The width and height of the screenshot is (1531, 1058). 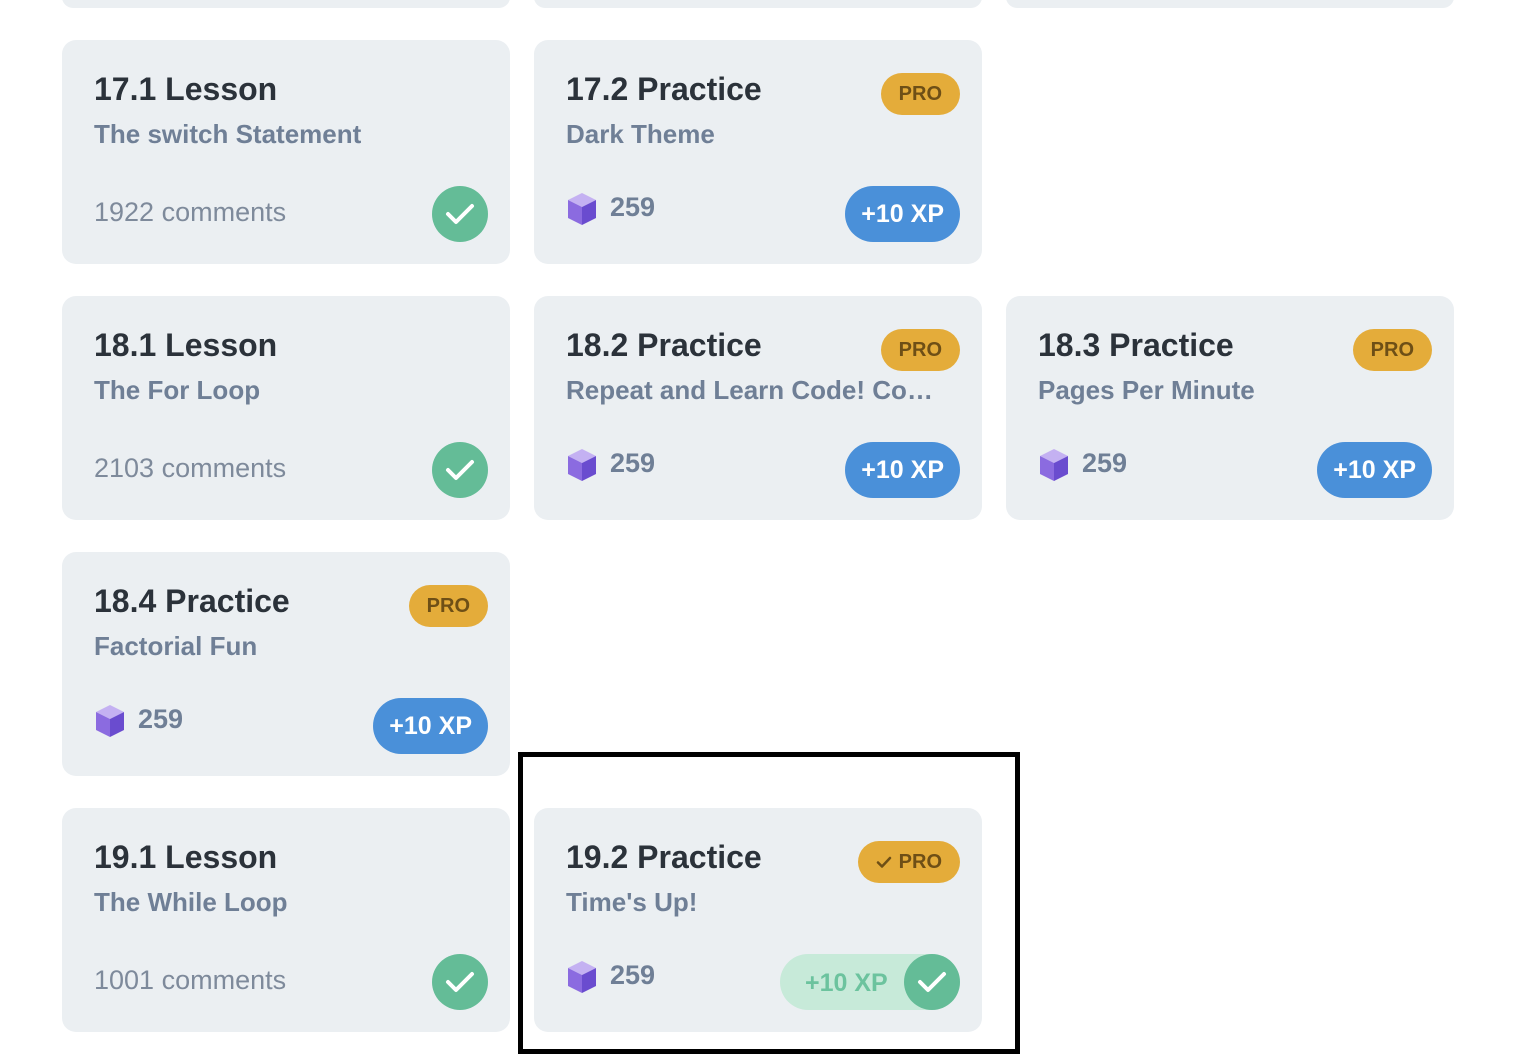 I want to click on lesson-card-18-1: 18.1 Lesson The For Loop 2103 comments, so click(x=286, y=408).